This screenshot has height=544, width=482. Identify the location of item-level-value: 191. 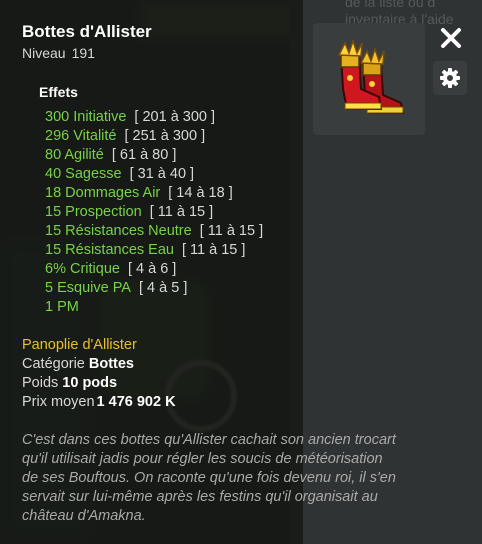
(83, 53).